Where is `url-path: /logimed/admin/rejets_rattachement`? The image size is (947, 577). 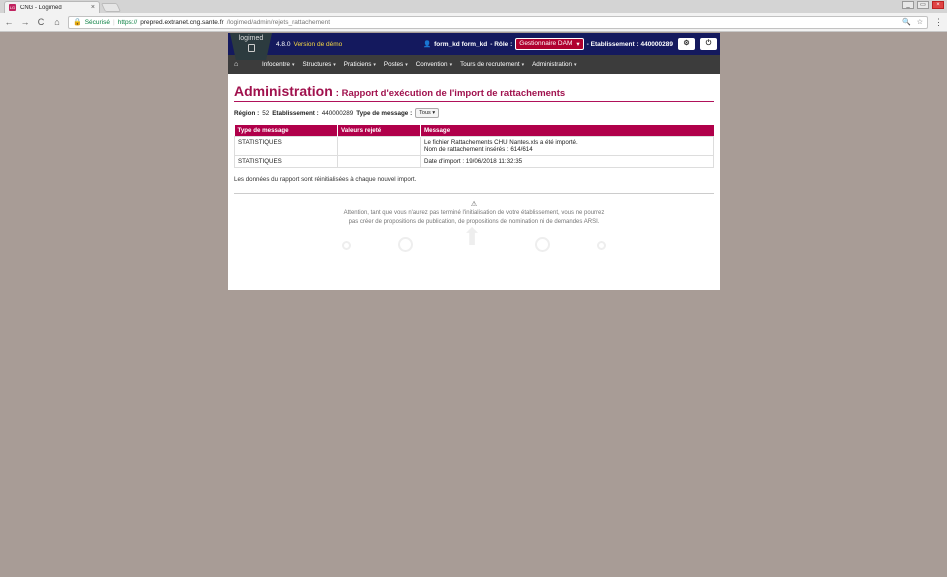 url-path: /logimed/admin/rejets_rattachement is located at coordinates (278, 22).